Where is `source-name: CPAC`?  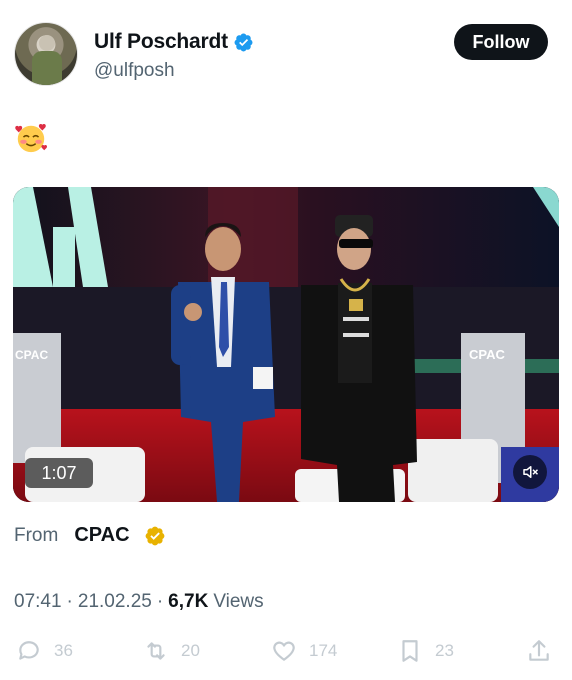 source-name: CPAC is located at coordinates (101, 535).